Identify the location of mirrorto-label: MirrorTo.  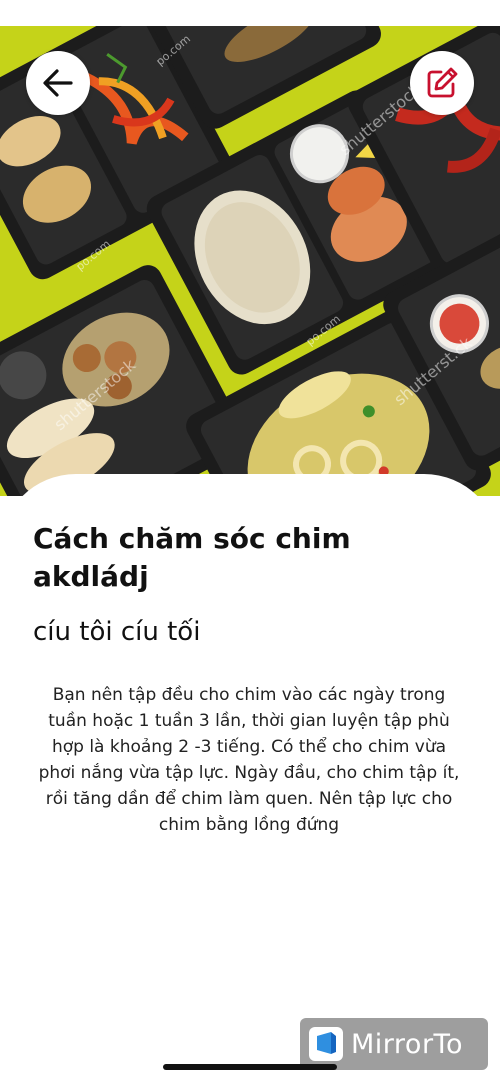
(407, 1044).